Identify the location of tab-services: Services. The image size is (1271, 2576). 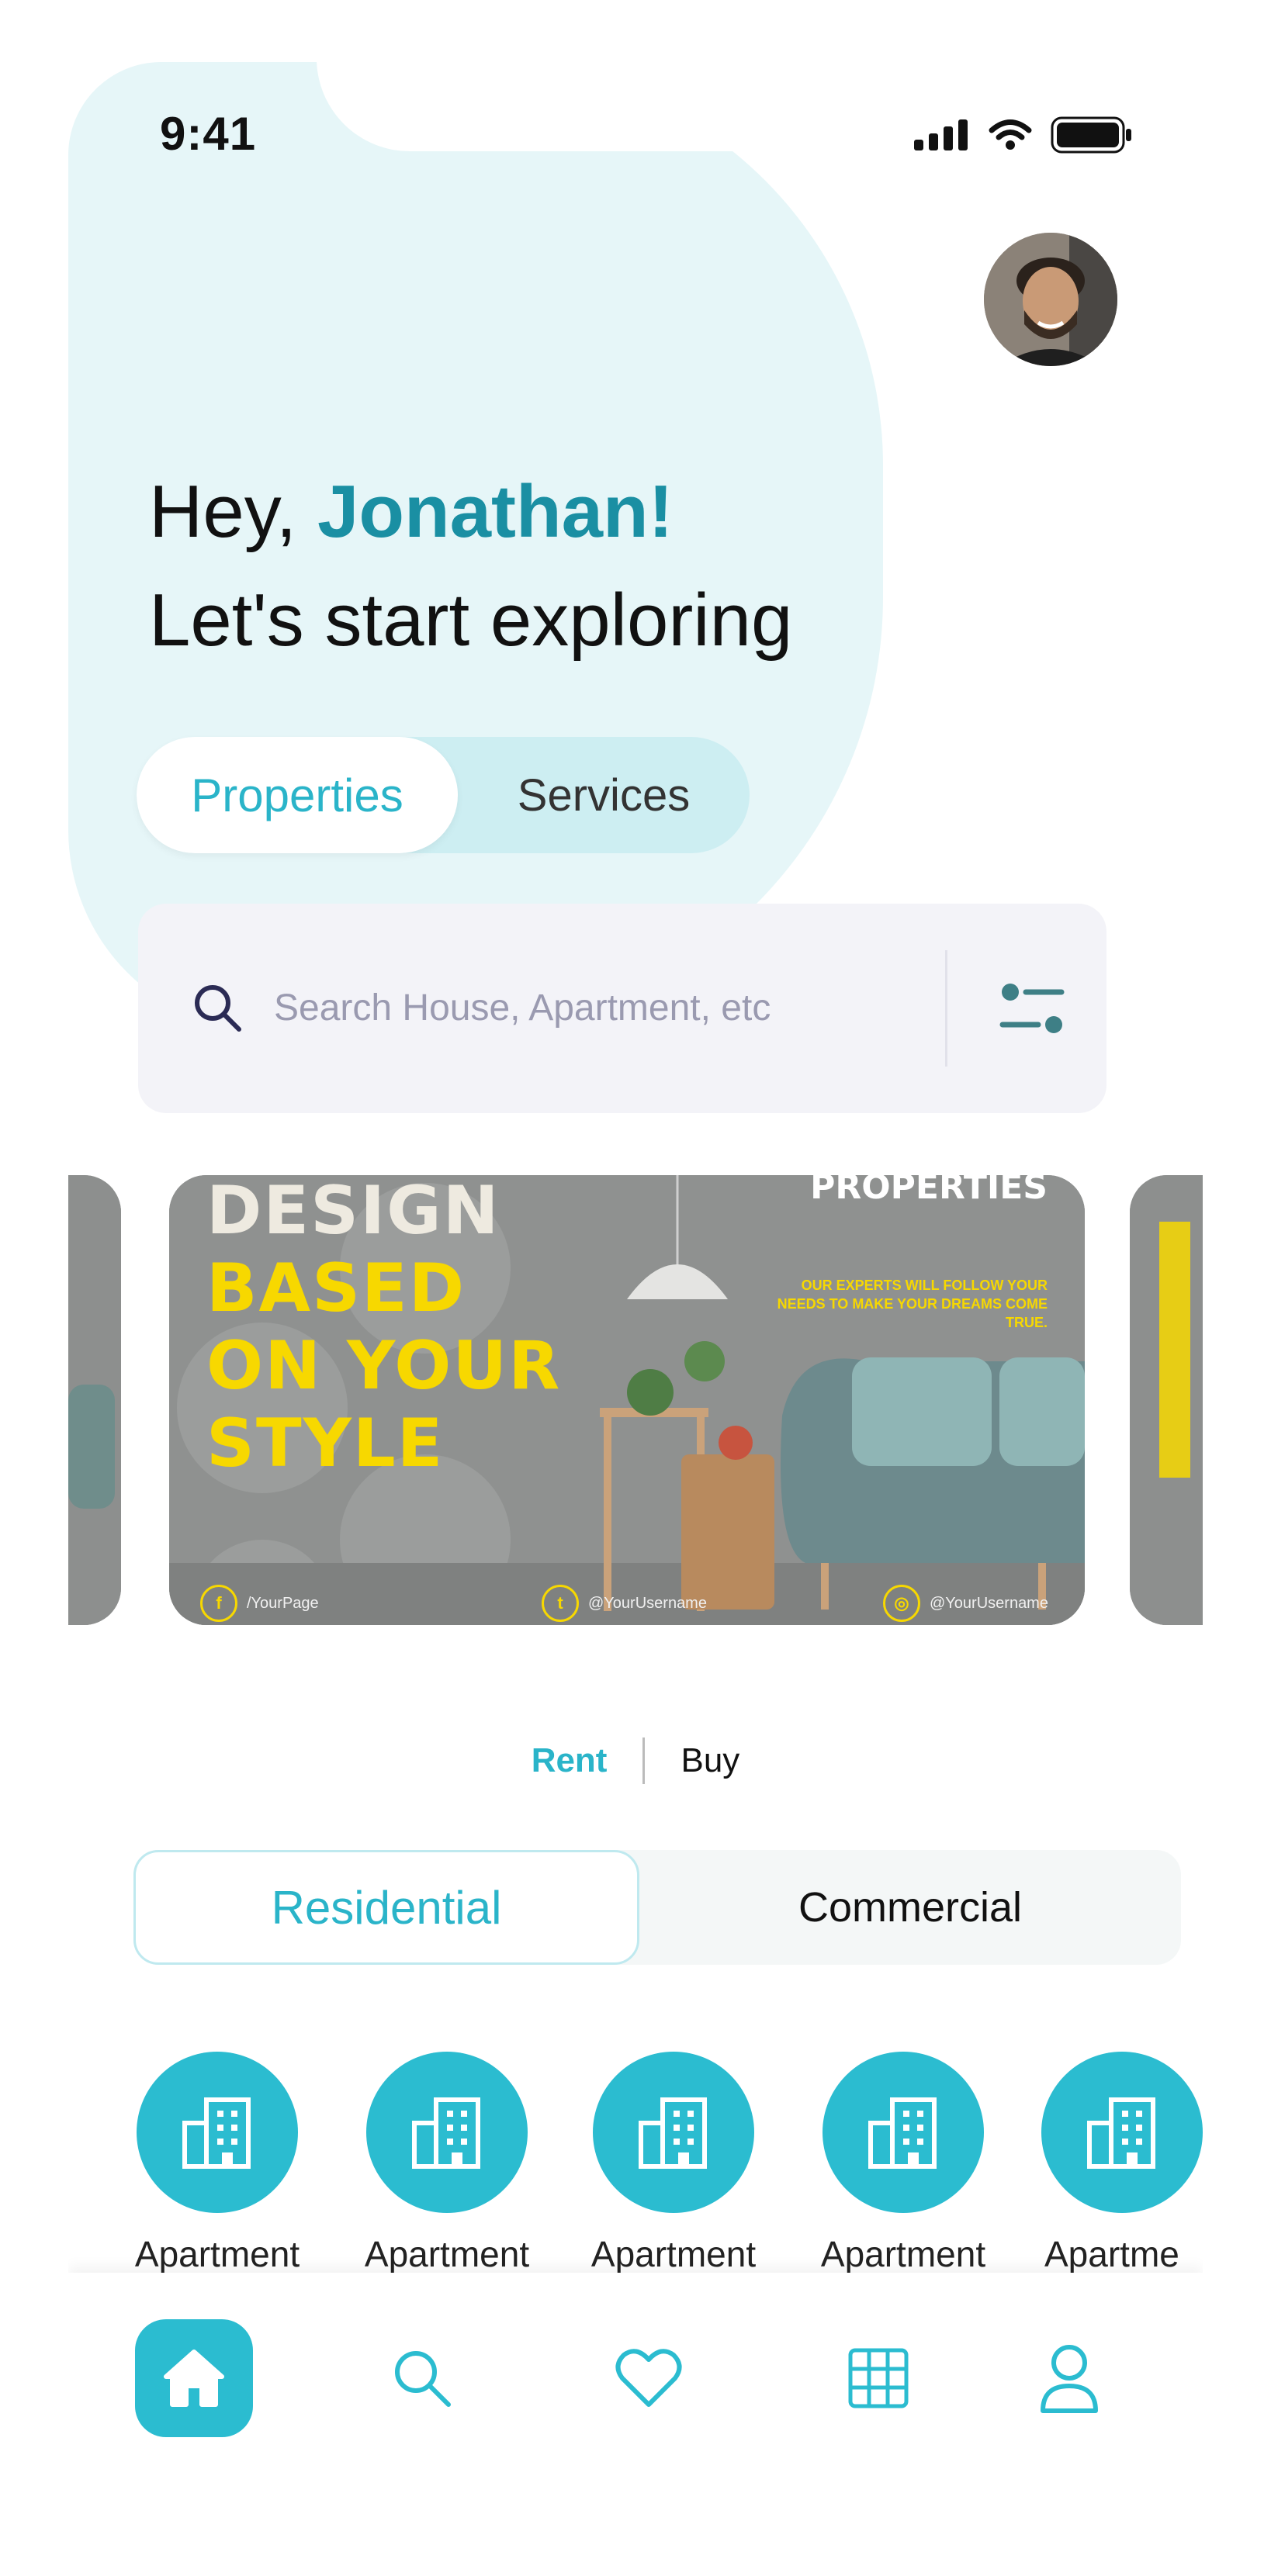
(604, 795).